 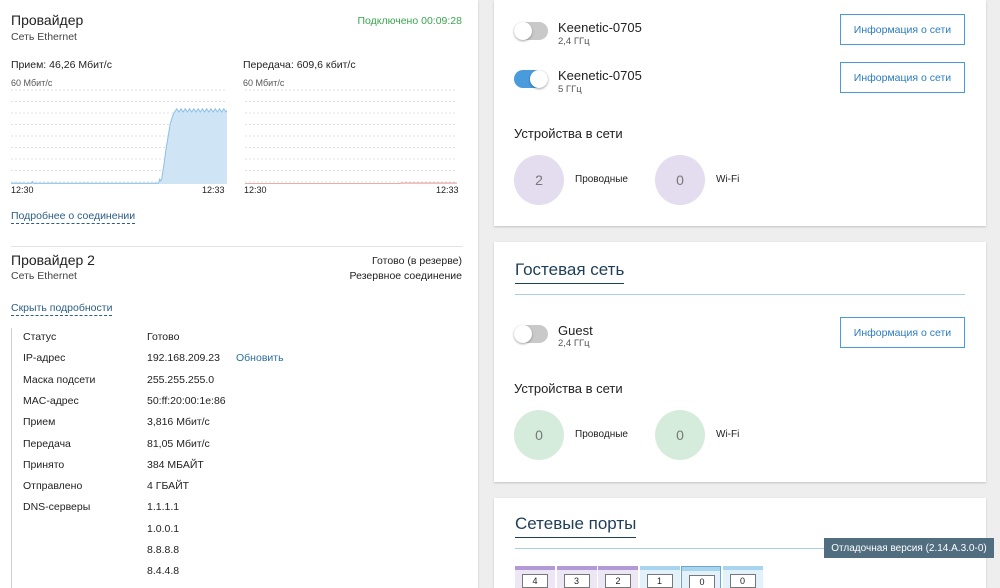 I want to click on title-underline, so click(x=740, y=294).